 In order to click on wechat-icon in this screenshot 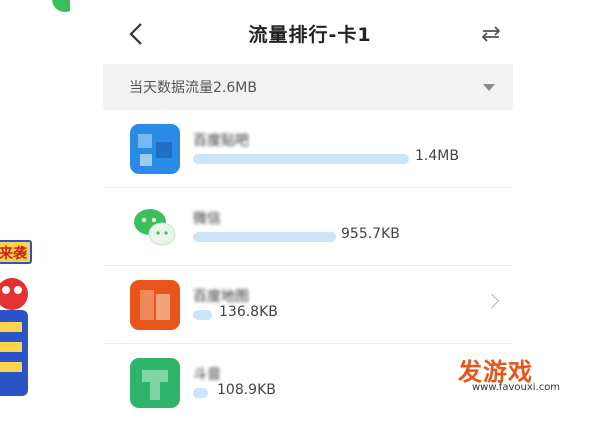, I will do `click(155, 227)`.